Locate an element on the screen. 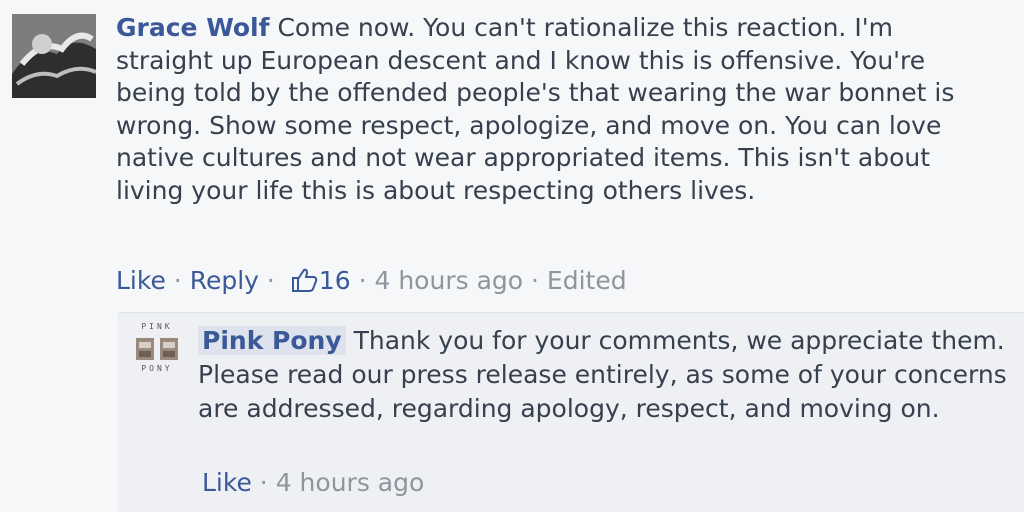  user-avatar is located at coordinates (54, 56).